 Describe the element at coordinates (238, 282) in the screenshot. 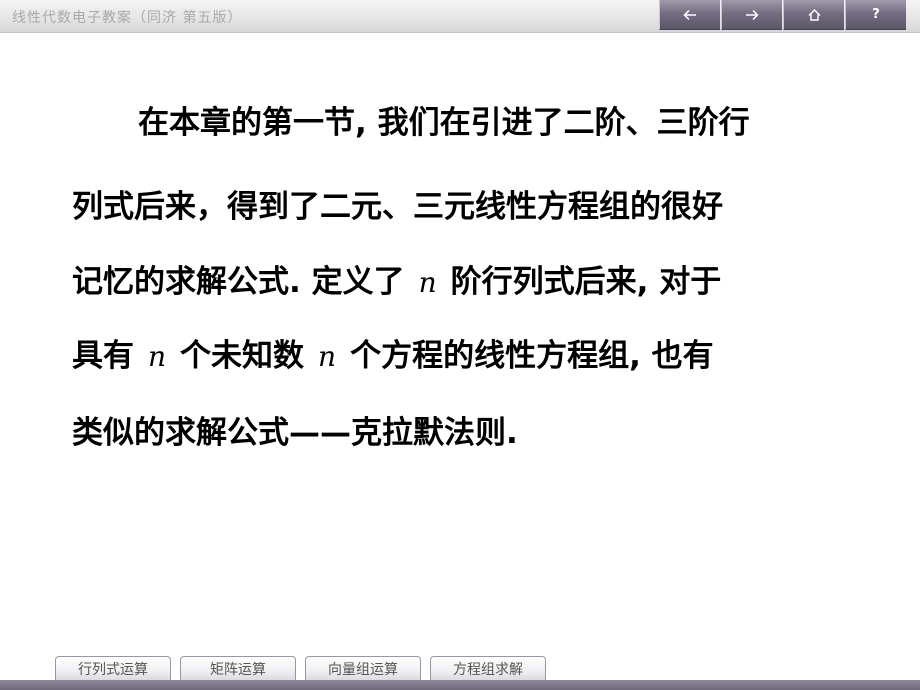

I see `text-segment: 记忆的求解公式. 定义了` at that location.